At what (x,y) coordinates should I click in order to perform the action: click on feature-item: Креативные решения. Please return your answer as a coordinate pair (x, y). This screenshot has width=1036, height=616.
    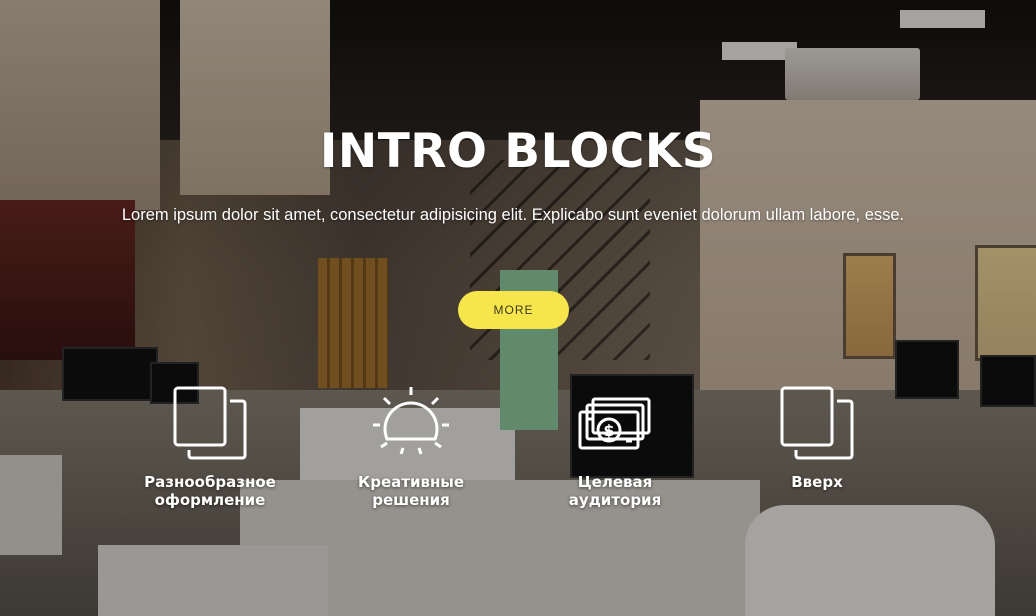
    Looking at the image, I should click on (411, 447).